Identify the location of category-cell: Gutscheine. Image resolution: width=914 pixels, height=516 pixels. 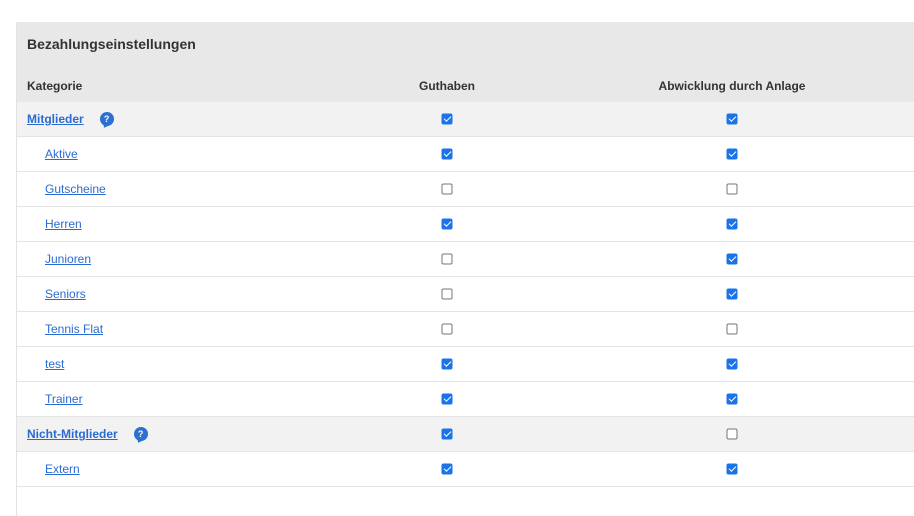
(75, 189).